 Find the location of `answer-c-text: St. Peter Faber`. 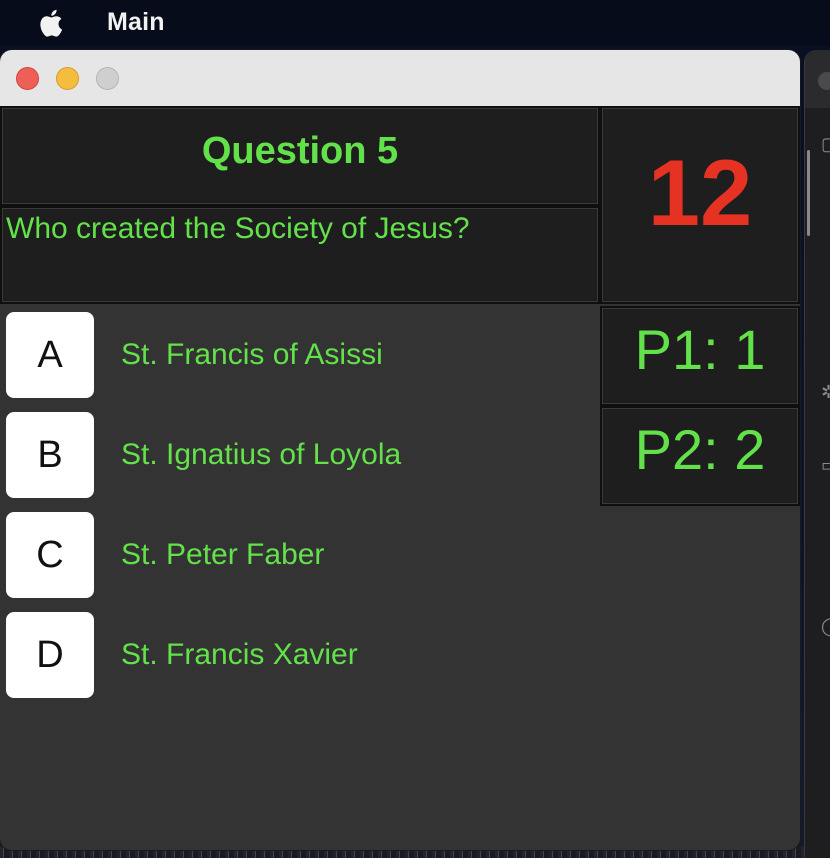

answer-c-text: St. Peter Faber is located at coordinates (223, 554).